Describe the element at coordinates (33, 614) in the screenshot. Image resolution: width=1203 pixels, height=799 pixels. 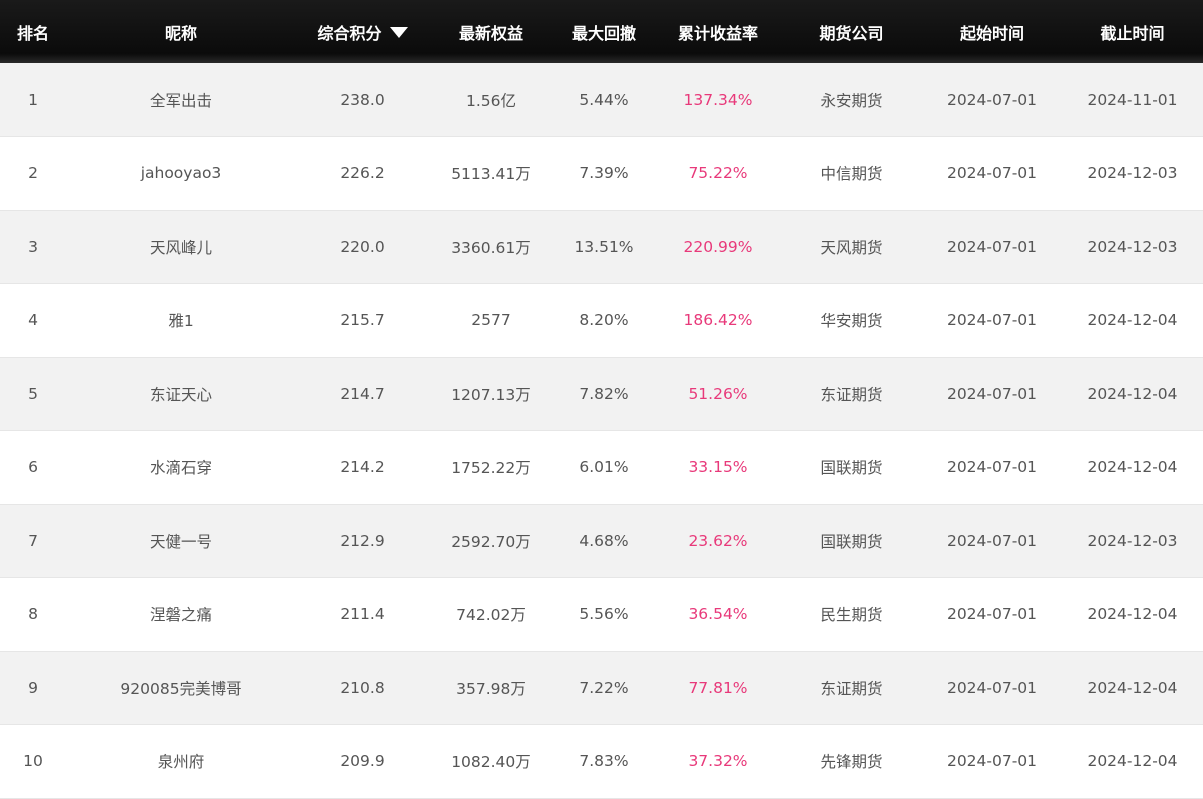
I see `cell-rank: 8` at that location.